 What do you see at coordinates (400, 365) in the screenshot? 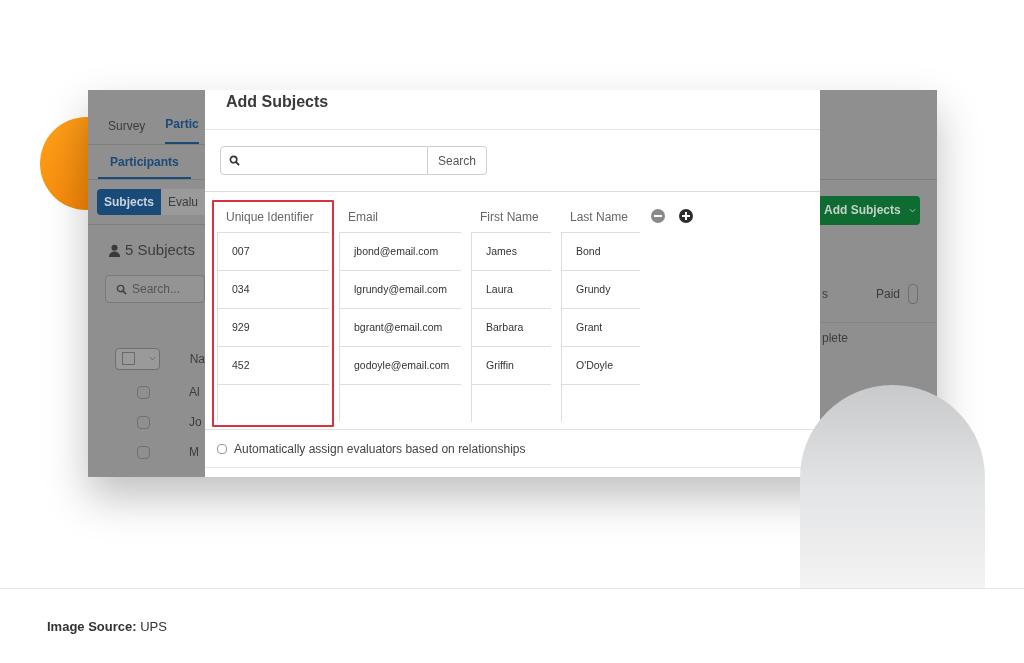
I see `table-cell: godoyle@email.com` at bounding box center [400, 365].